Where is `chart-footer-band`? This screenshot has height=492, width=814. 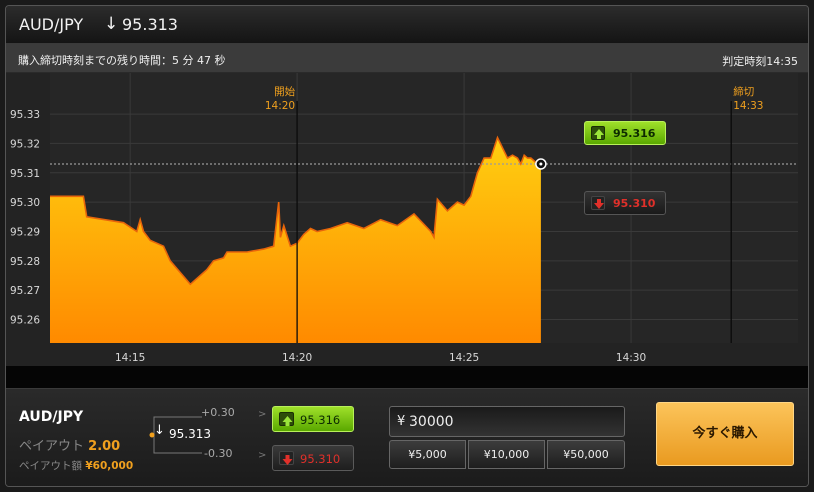 chart-footer-band is located at coordinates (407, 377).